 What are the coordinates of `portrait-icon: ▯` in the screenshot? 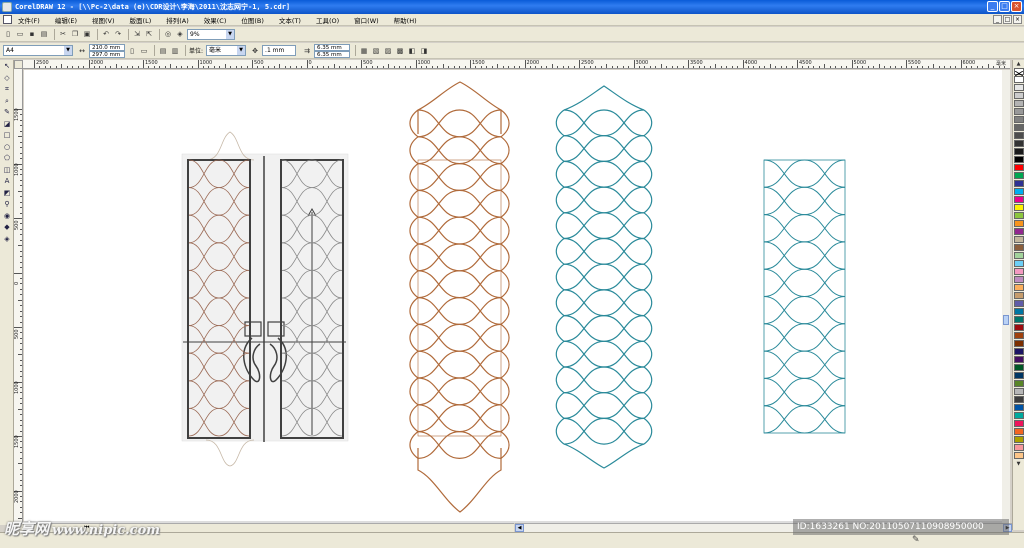 It's located at (132, 51).